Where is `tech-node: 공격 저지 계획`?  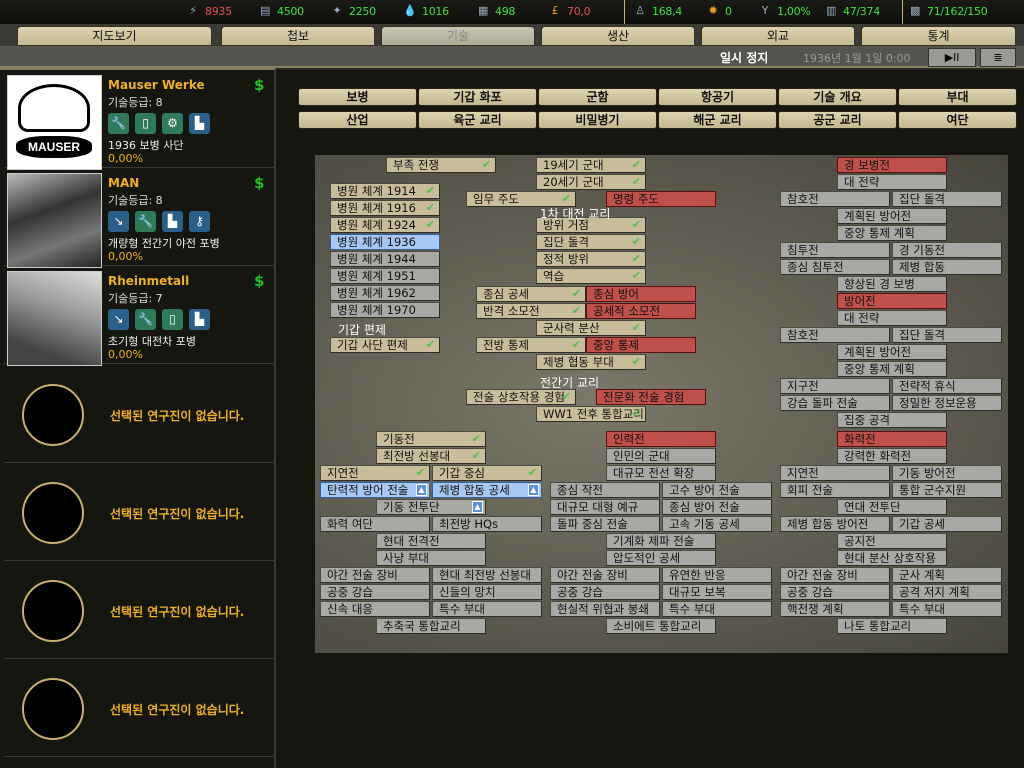
tech-node: 공격 저지 계획 is located at coordinates (947, 592).